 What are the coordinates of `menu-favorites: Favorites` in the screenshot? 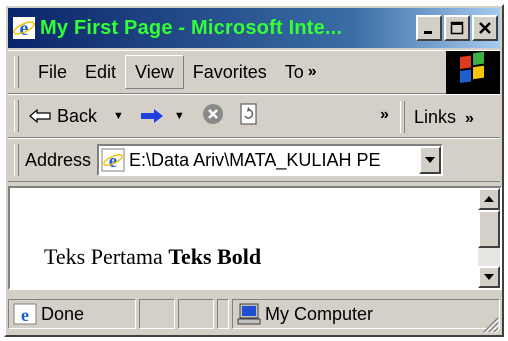 It's located at (230, 72).